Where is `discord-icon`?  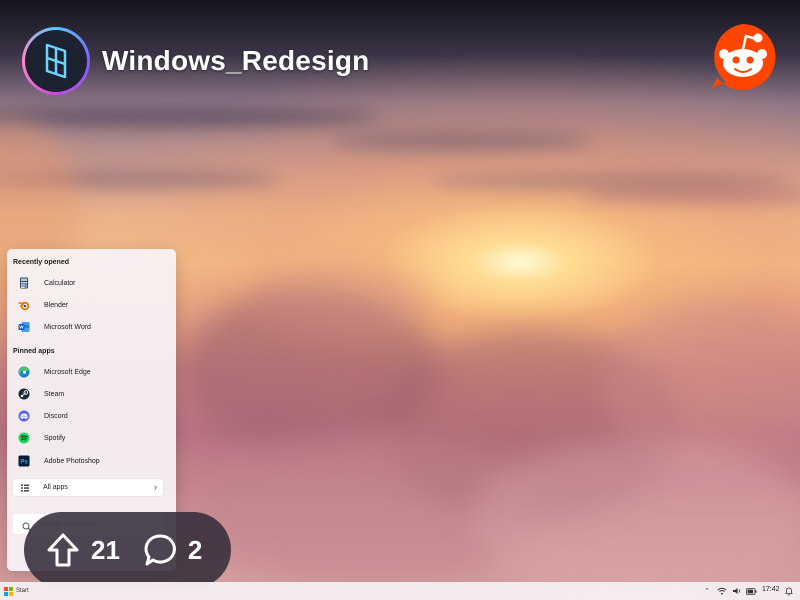 discord-icon is located at coordinates (24, 416).